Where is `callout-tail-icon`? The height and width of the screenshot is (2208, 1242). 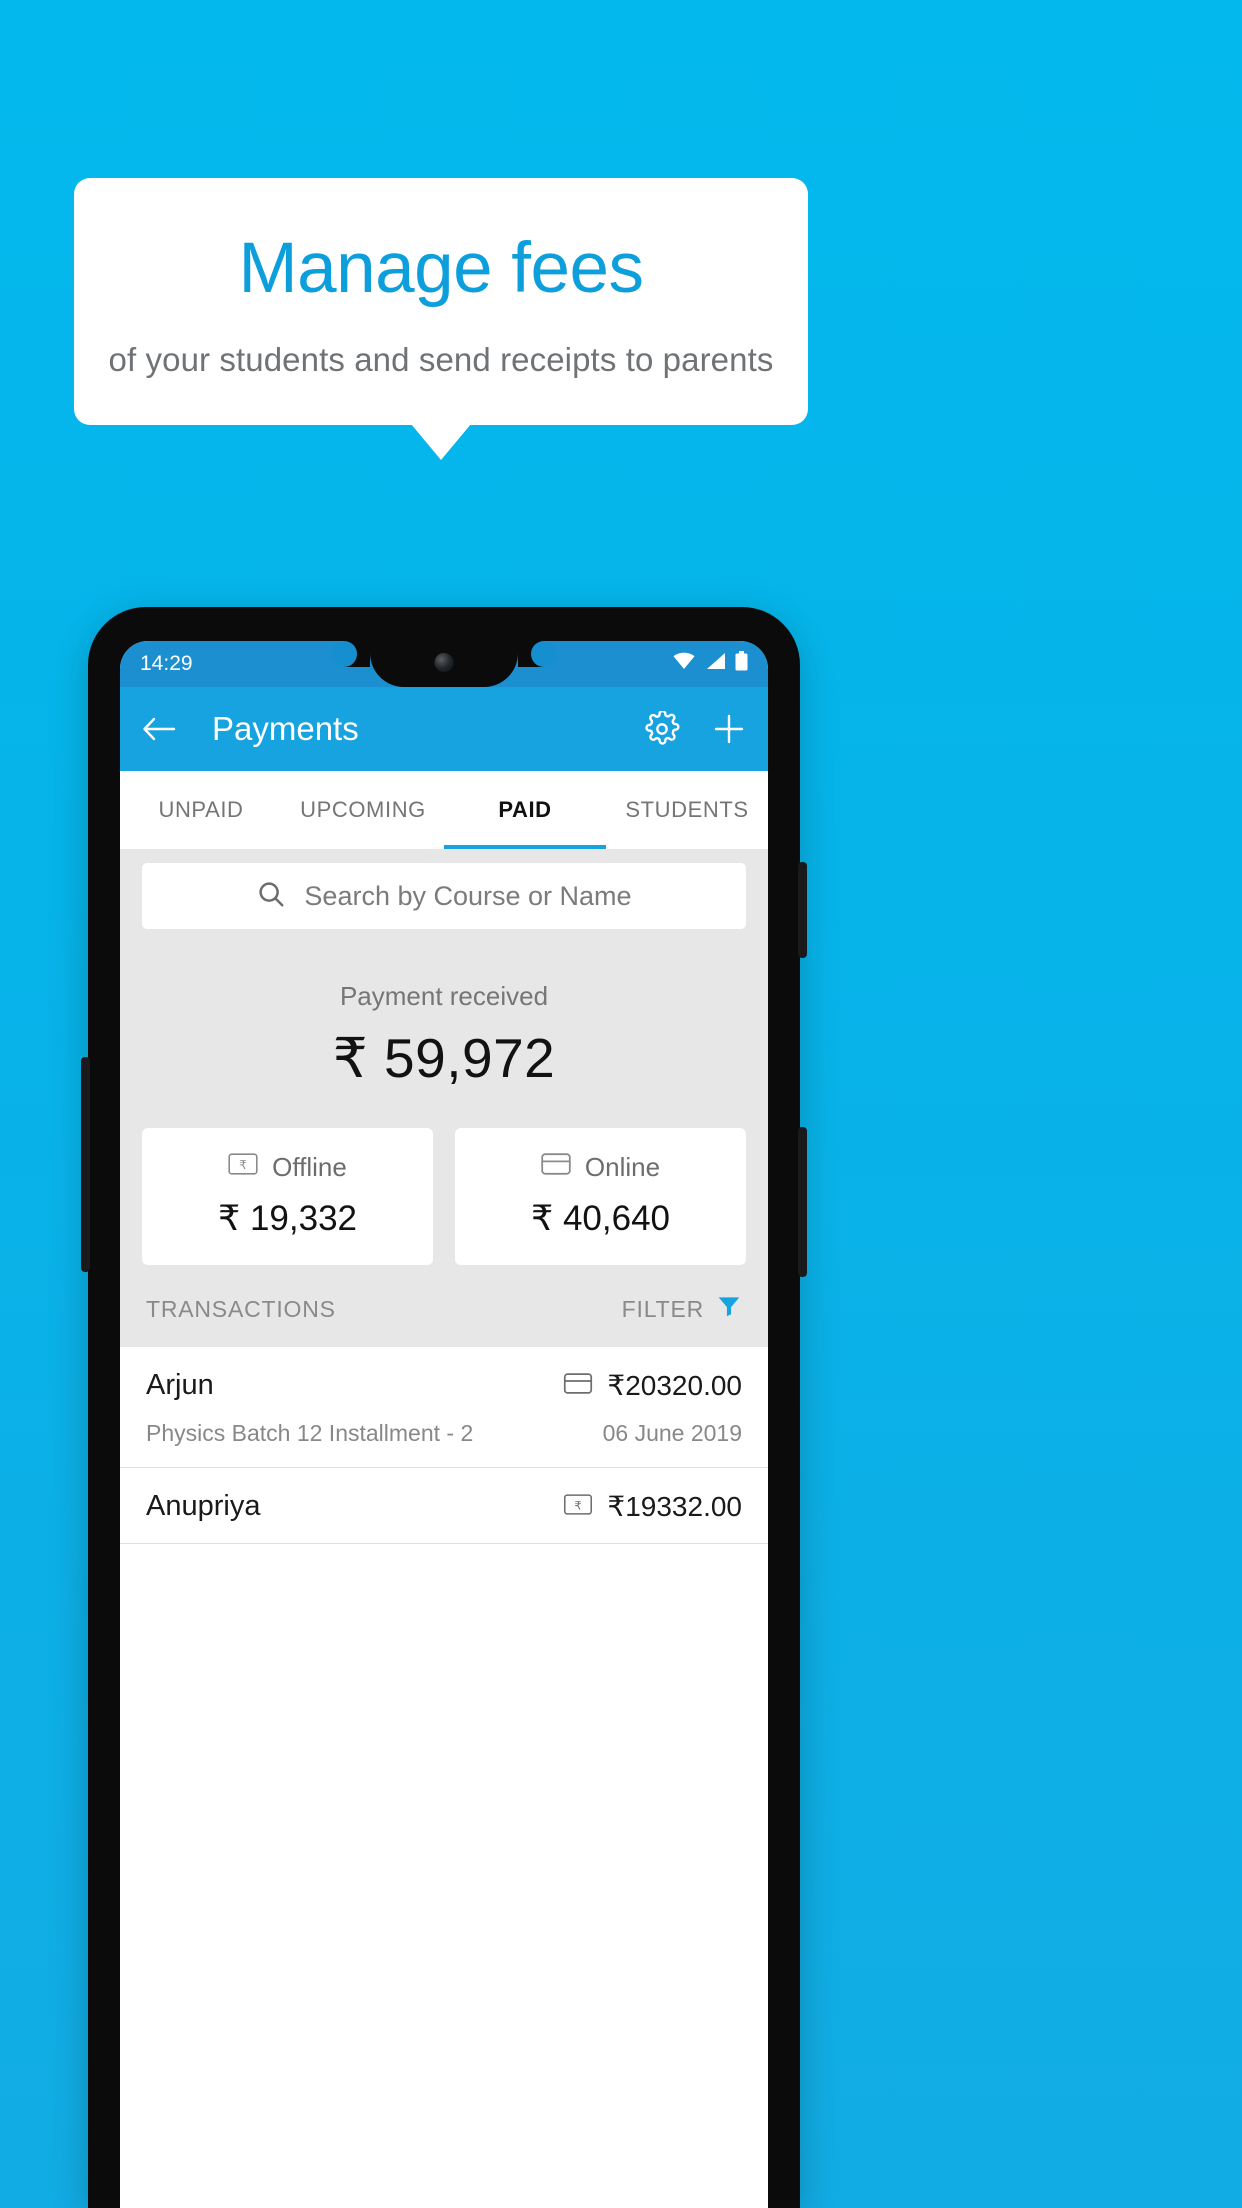
callout-tail-icon is located at coordinates (441, 441).